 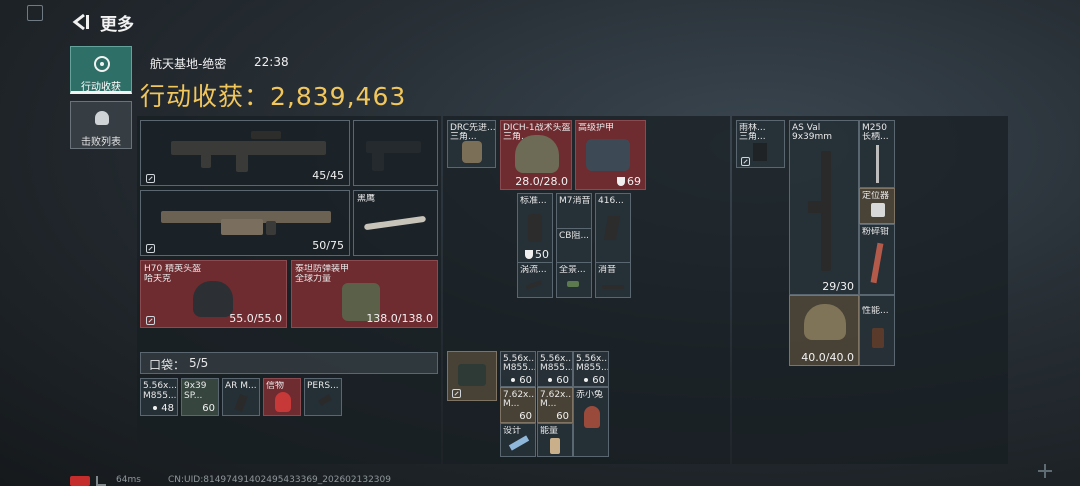 I want to click on pistol-slot, so click(x=395, y=153).